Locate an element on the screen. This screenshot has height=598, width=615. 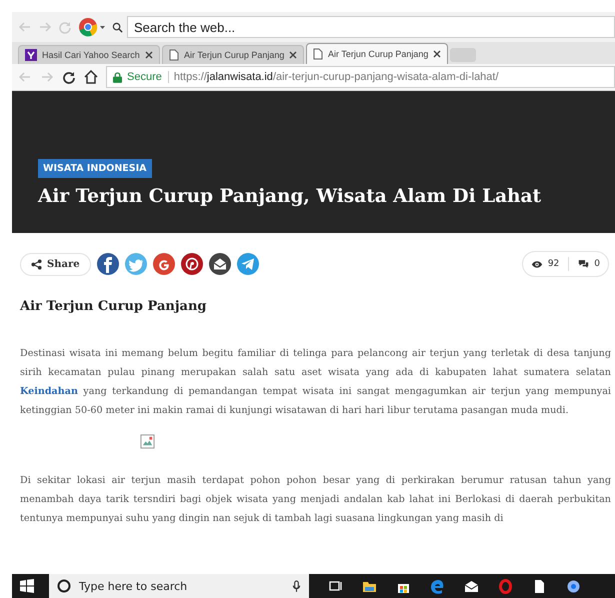
g-letter-icon is located at coordinates (163, 264).